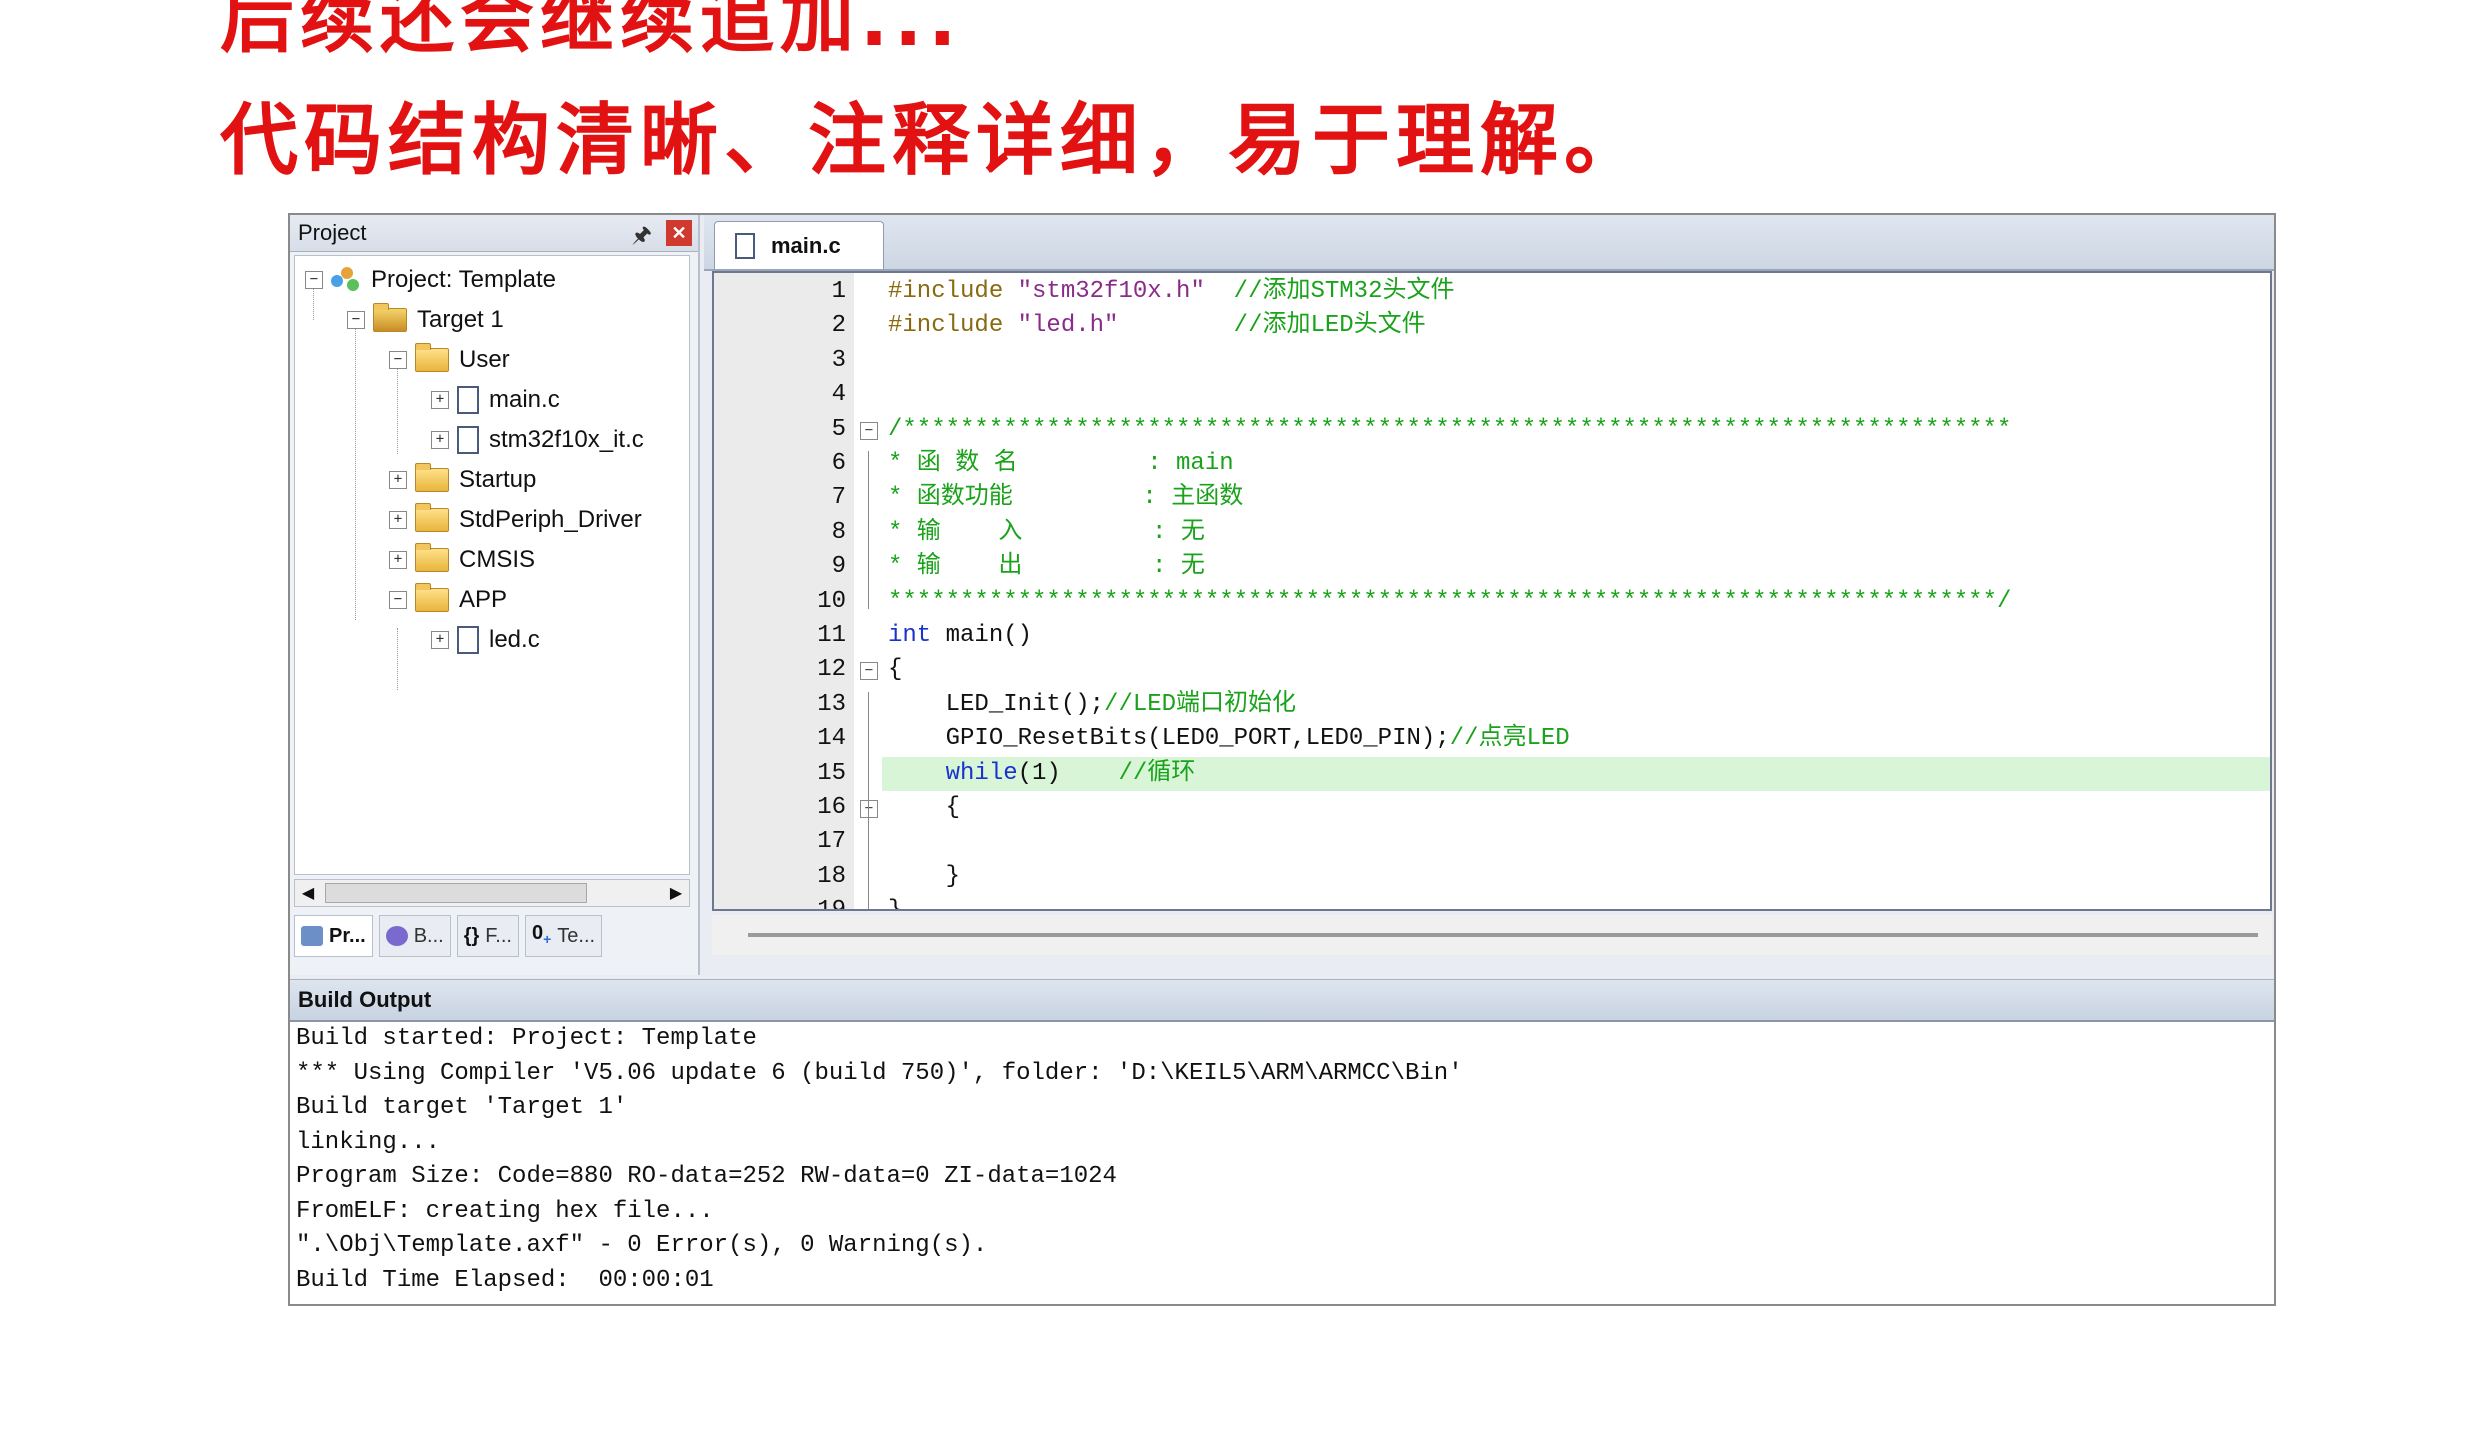 This screenshot has height=1444, width=2480. Describe the element at coordinates (448, 600) in the screenshot. I see `tree-item-folder-app: − APP` at that location.